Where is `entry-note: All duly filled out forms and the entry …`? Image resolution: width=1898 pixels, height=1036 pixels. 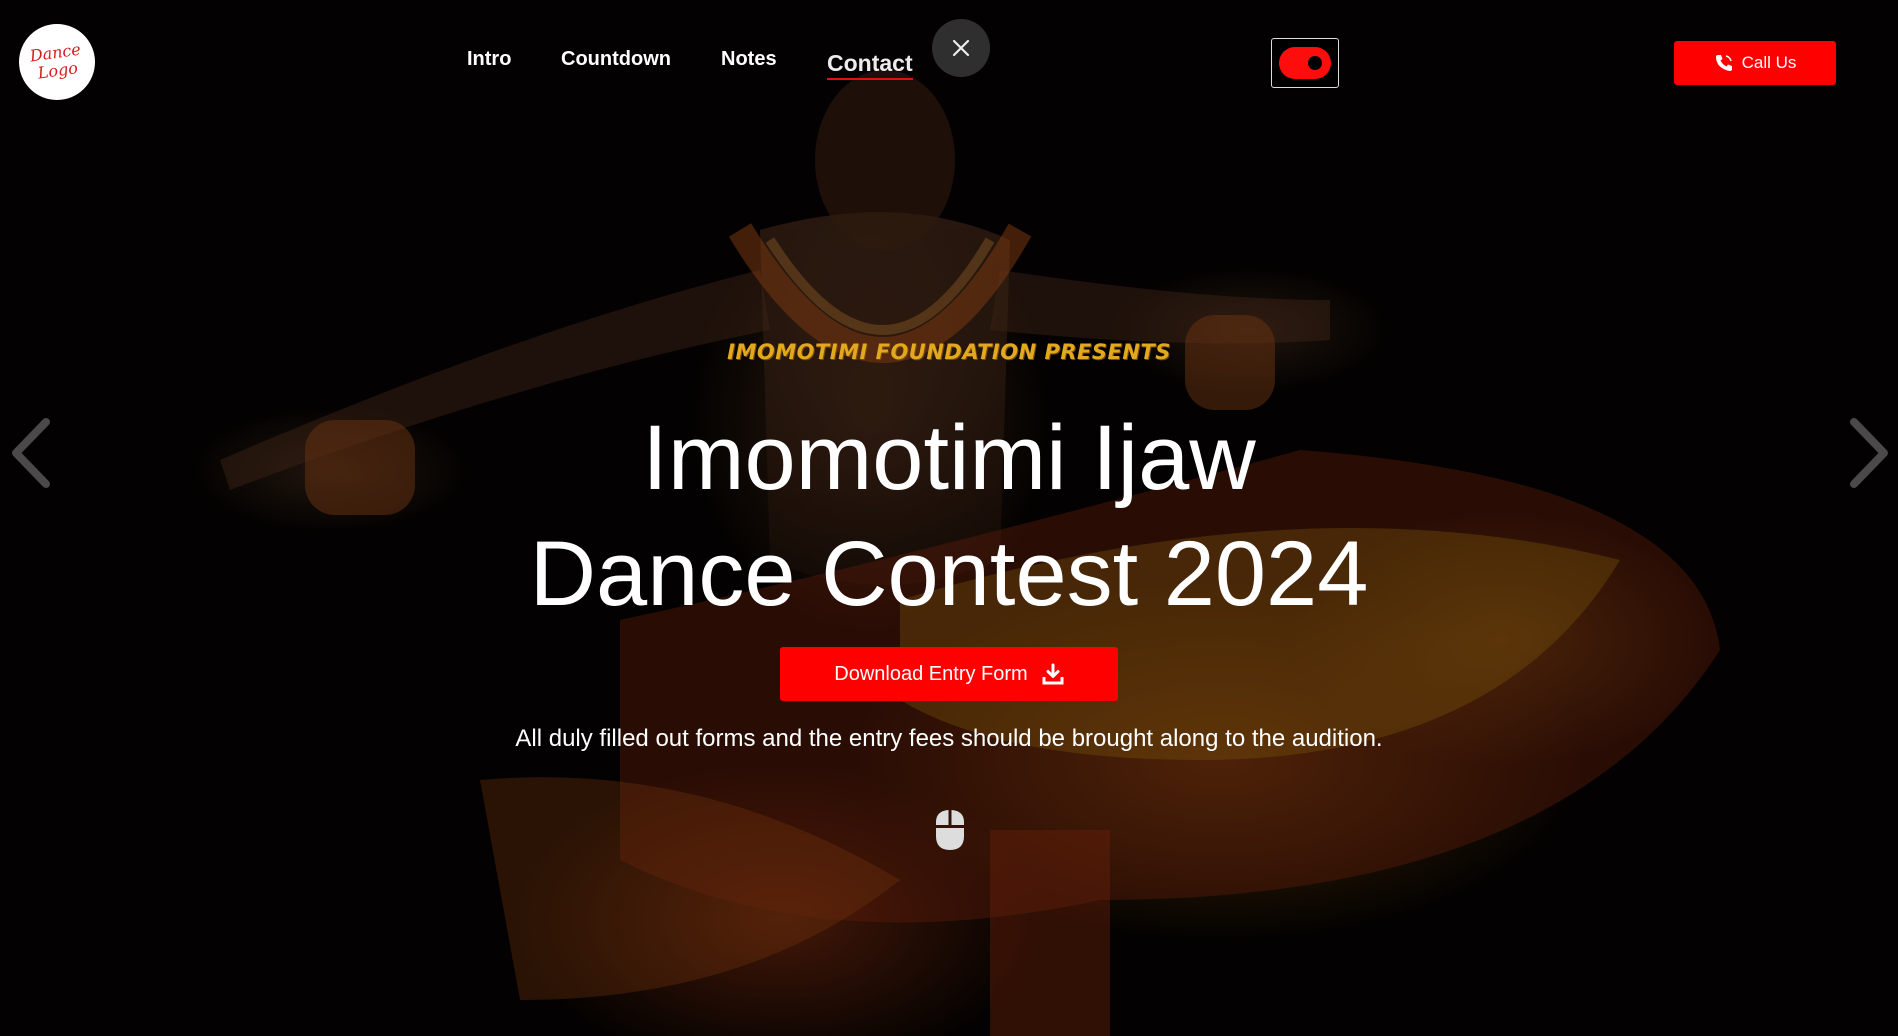
entry-note: All duly filled out forms and the entry … is located at coordinates (949, 738).